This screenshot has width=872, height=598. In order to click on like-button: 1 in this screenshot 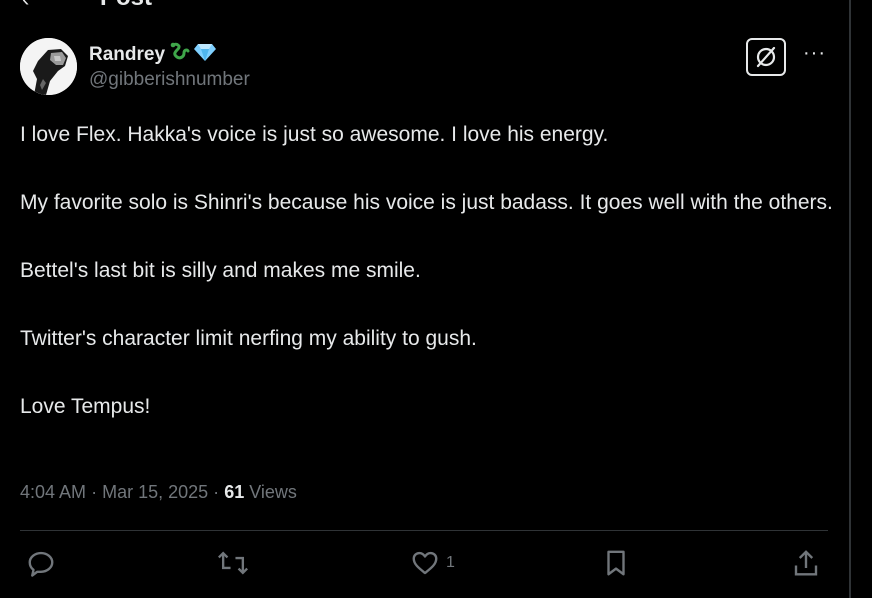, I will do `click(432, 563)`.